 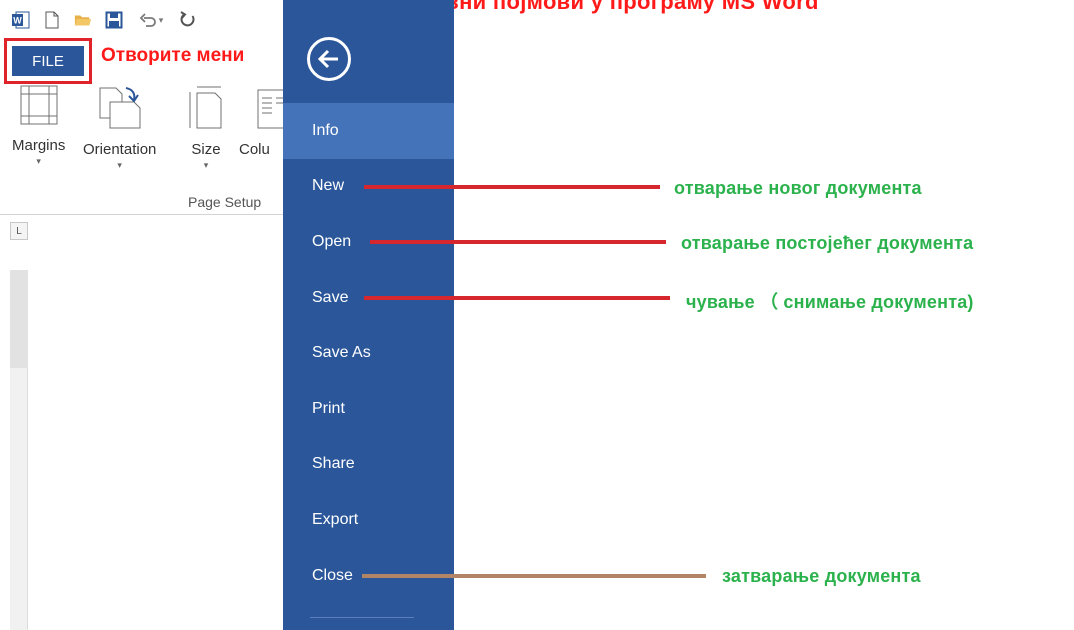 What do you see at coordinates (332, 575) in the screenshot?
I see `menu-item-label: Close` at bounding box center [332, 575].